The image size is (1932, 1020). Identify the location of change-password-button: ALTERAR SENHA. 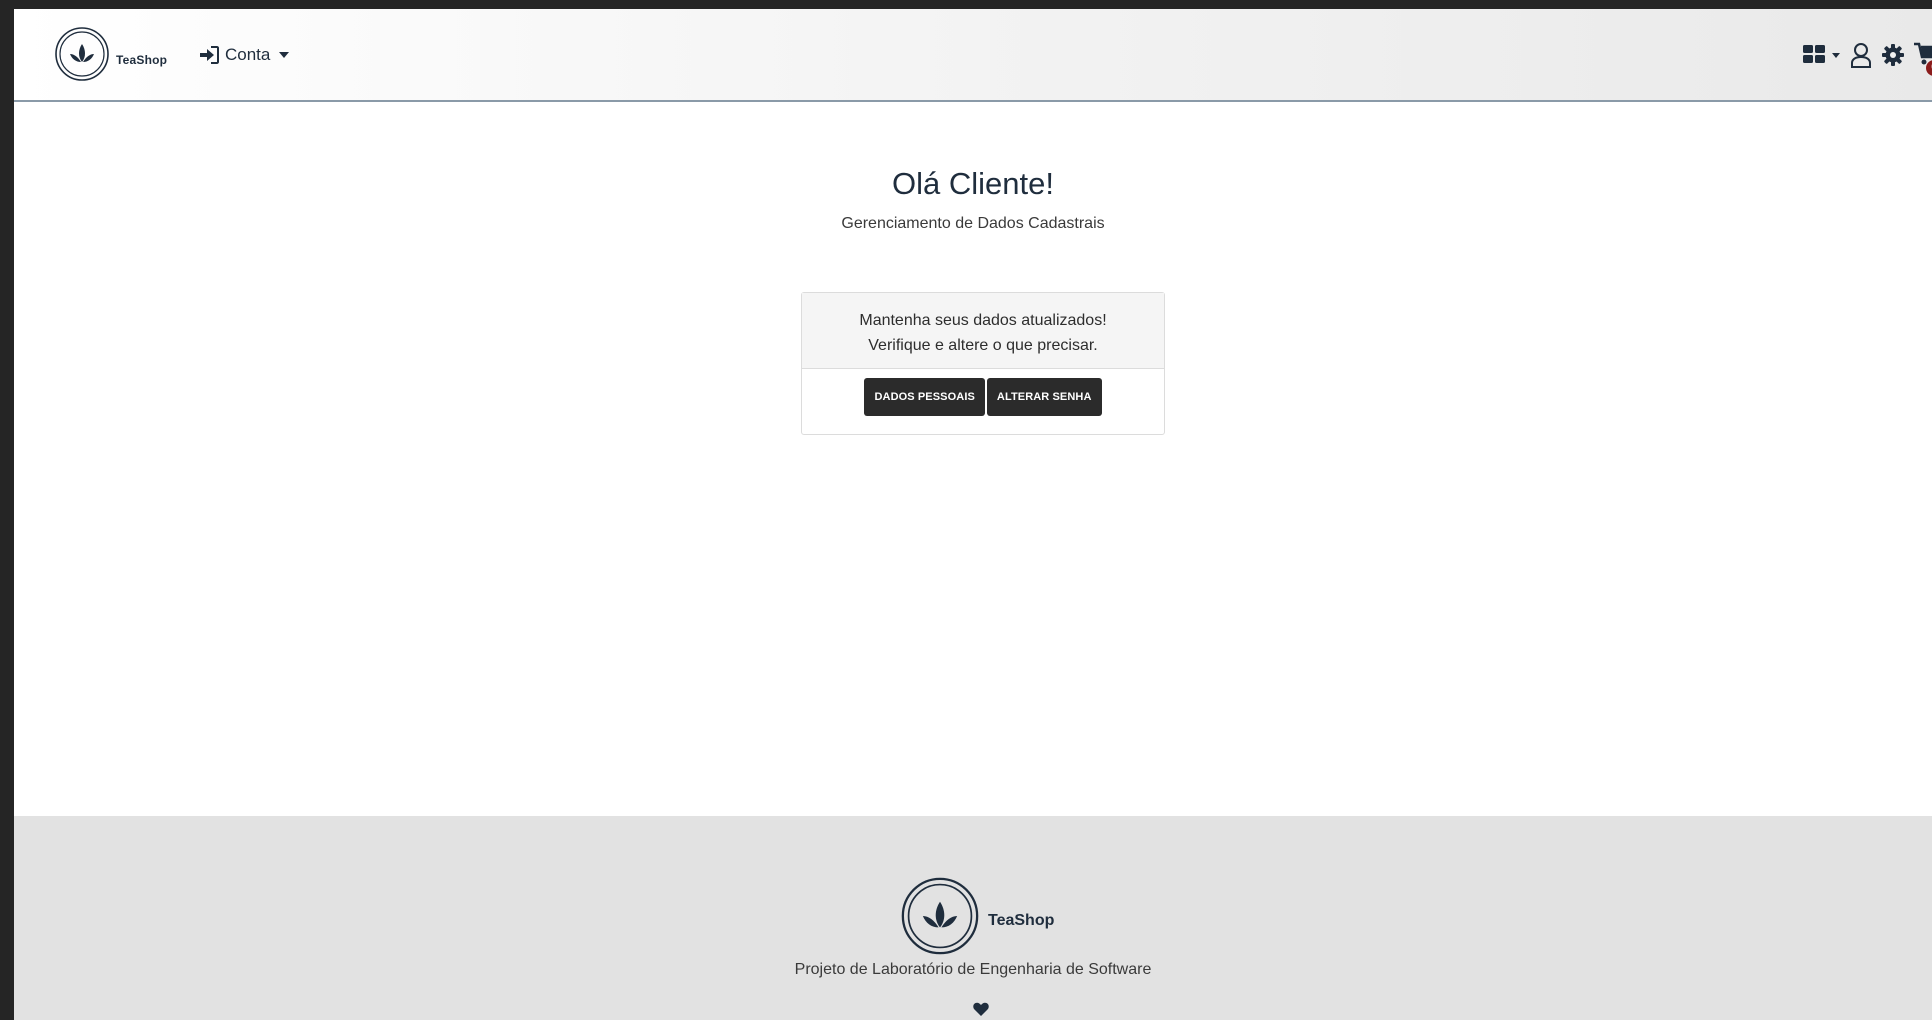
(1044, 397).